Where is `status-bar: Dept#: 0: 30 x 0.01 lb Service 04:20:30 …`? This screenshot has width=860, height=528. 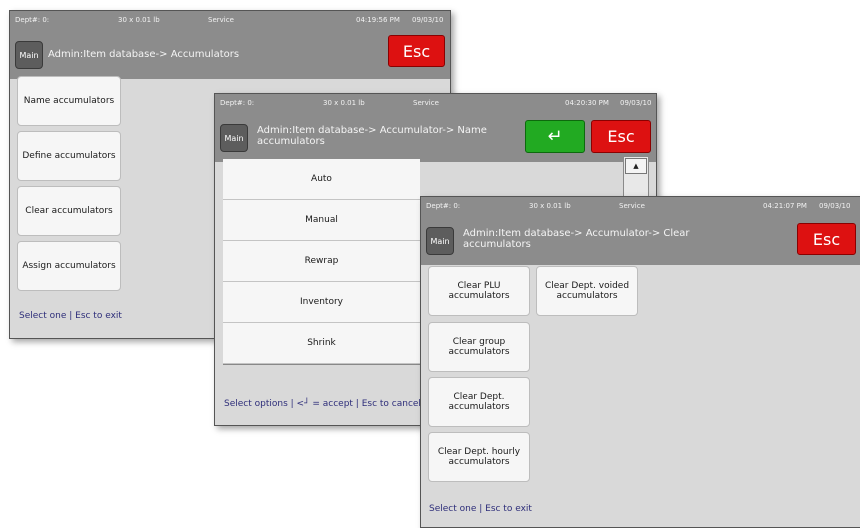
status-bar: Dept#: 0: 30 x 0.01 lb Service 04:20:30 … is located at coordinates (435, 103).